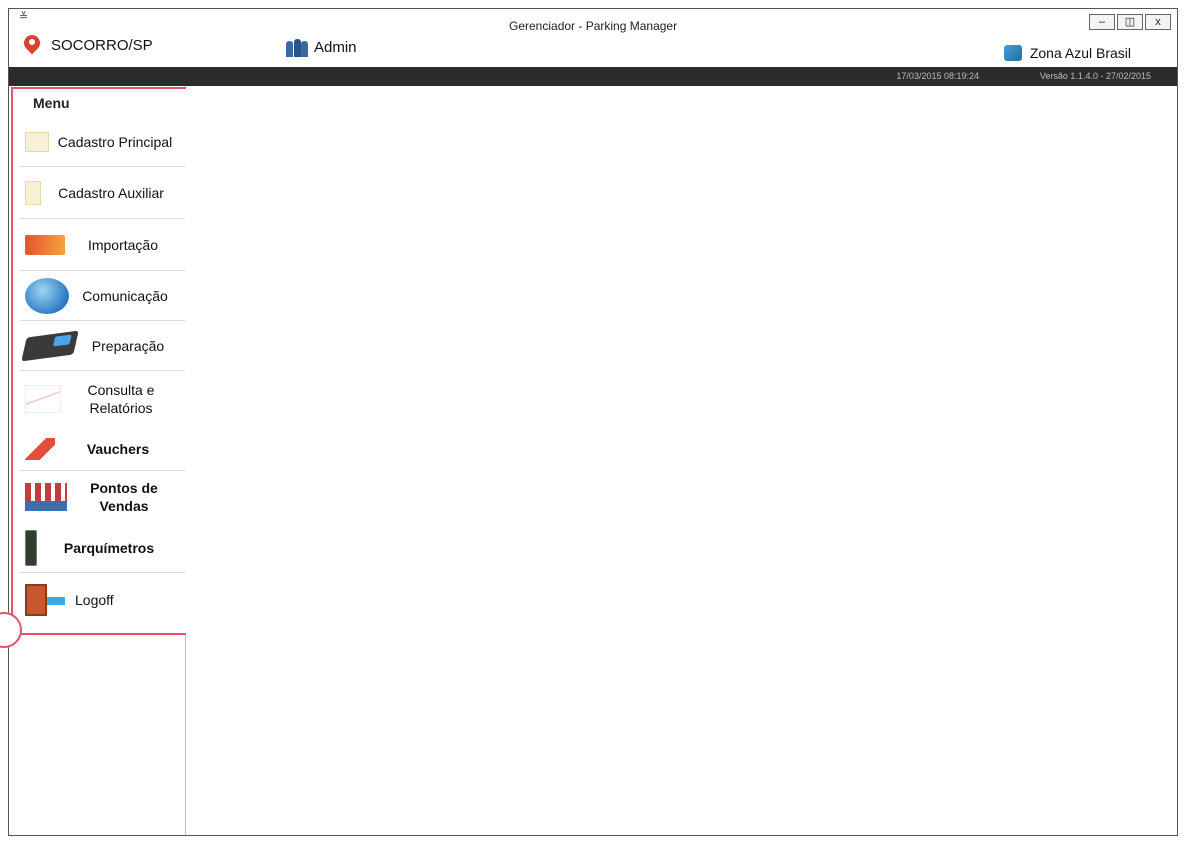 The width and height of the screenshot is (1185, 843). Describe the element at coordinates (128, 345) in the screenshot. I see `menu-item-label: Preparação` at that location.